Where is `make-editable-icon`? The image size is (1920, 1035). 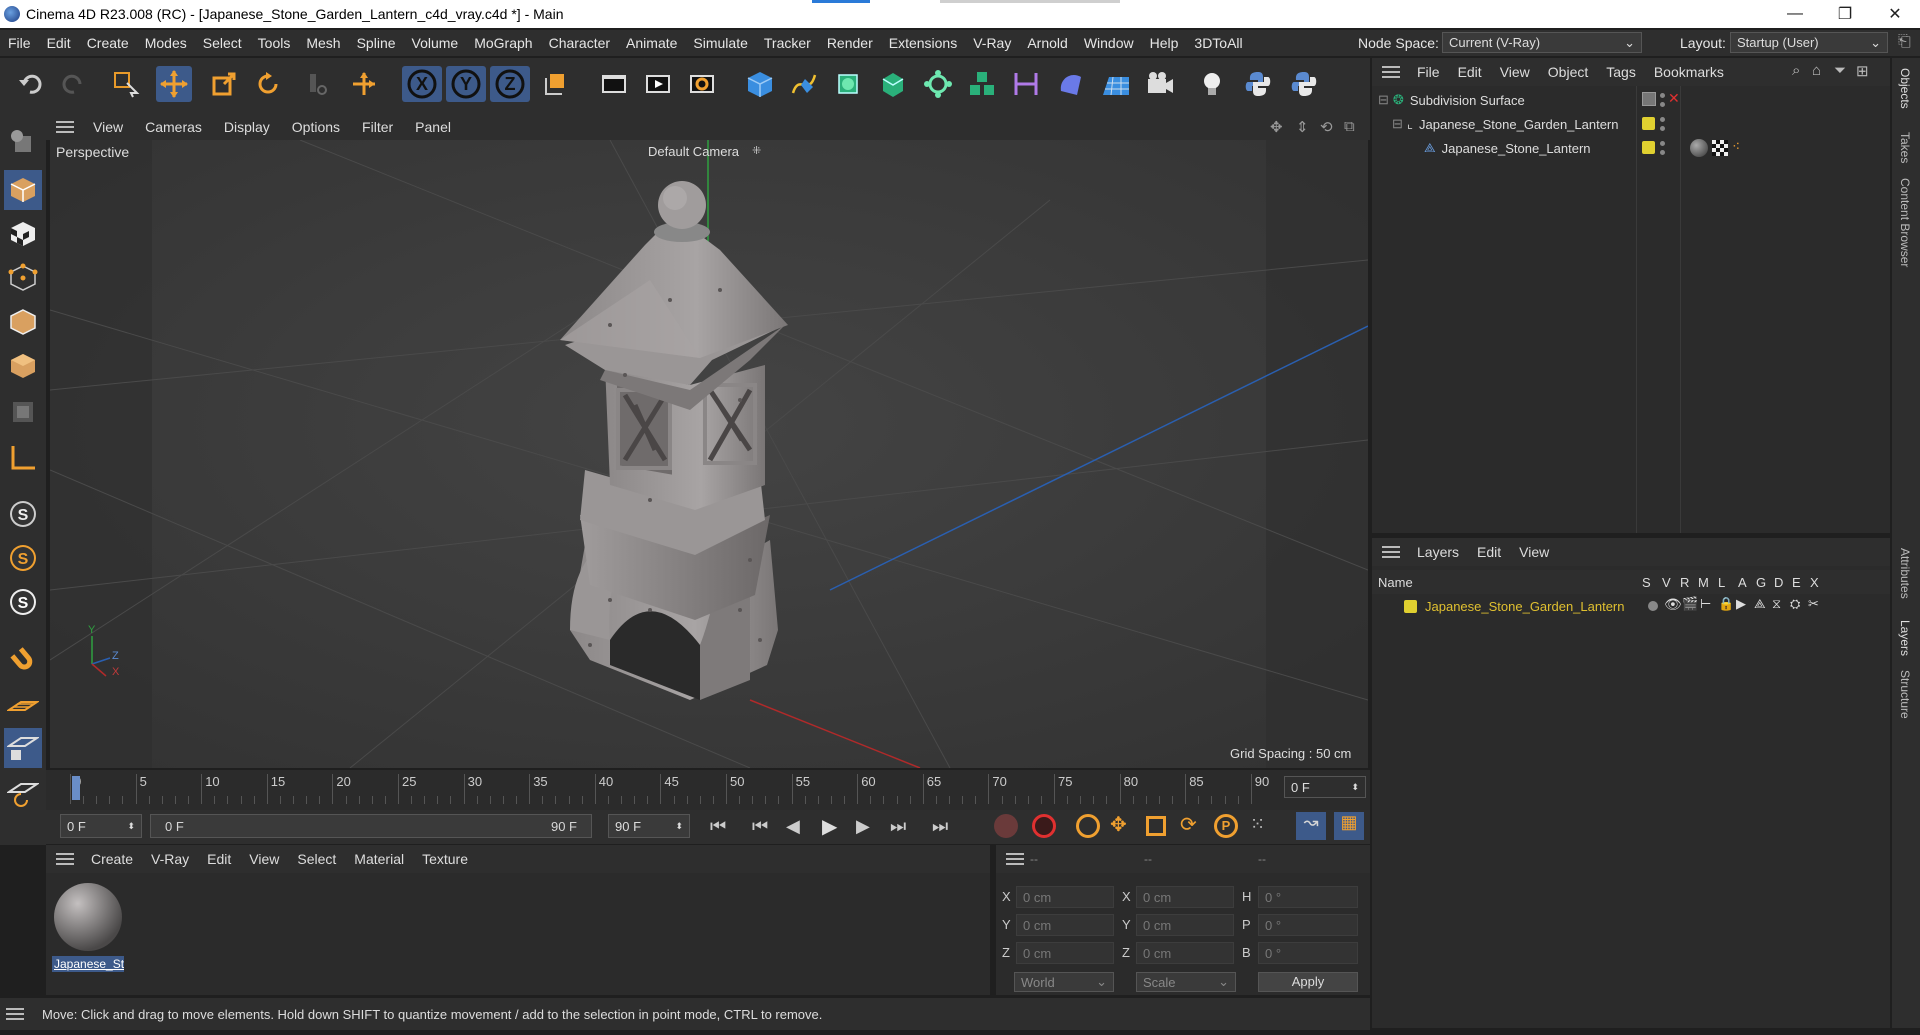
make-editable-icon is located at coordinates (23, 142).